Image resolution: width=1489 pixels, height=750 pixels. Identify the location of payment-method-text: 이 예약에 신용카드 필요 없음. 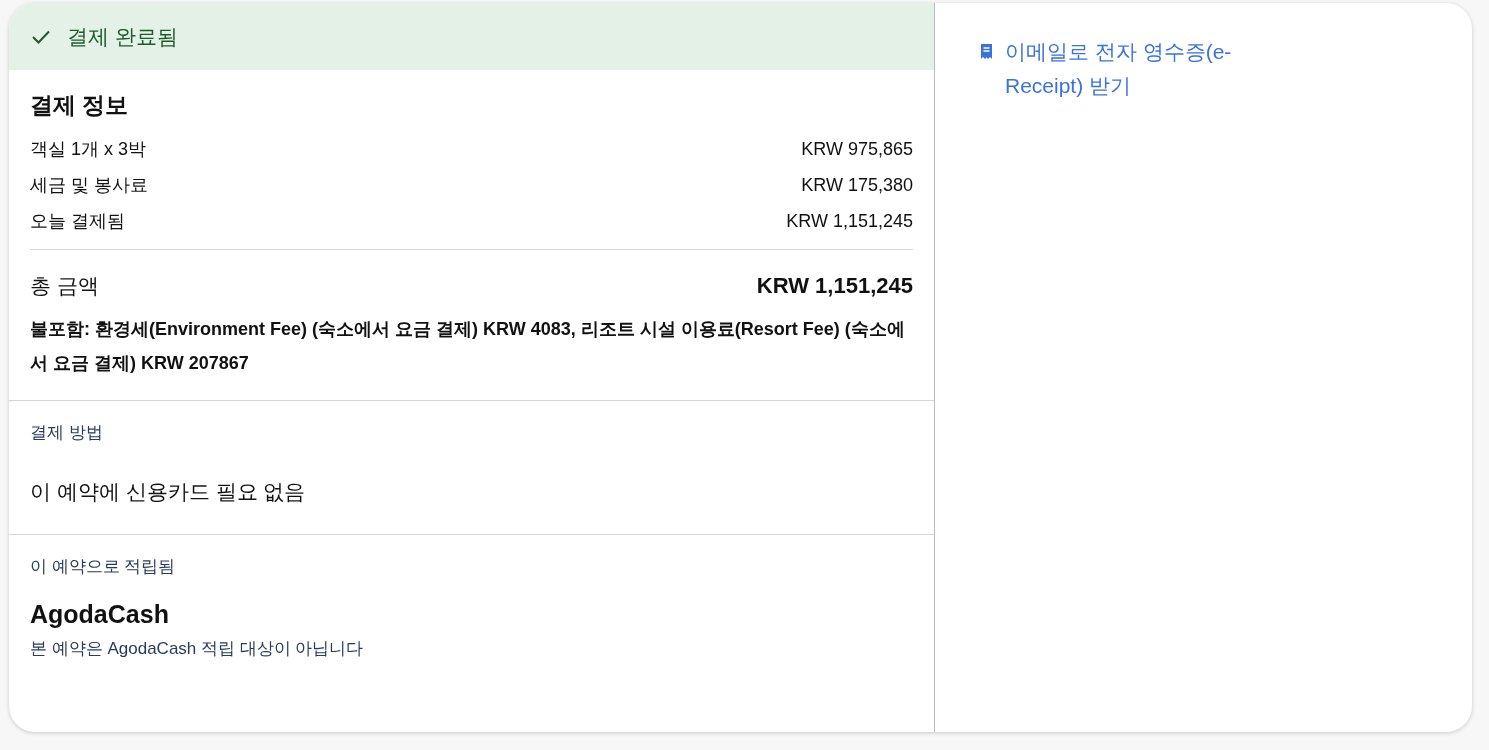
(168, 492).